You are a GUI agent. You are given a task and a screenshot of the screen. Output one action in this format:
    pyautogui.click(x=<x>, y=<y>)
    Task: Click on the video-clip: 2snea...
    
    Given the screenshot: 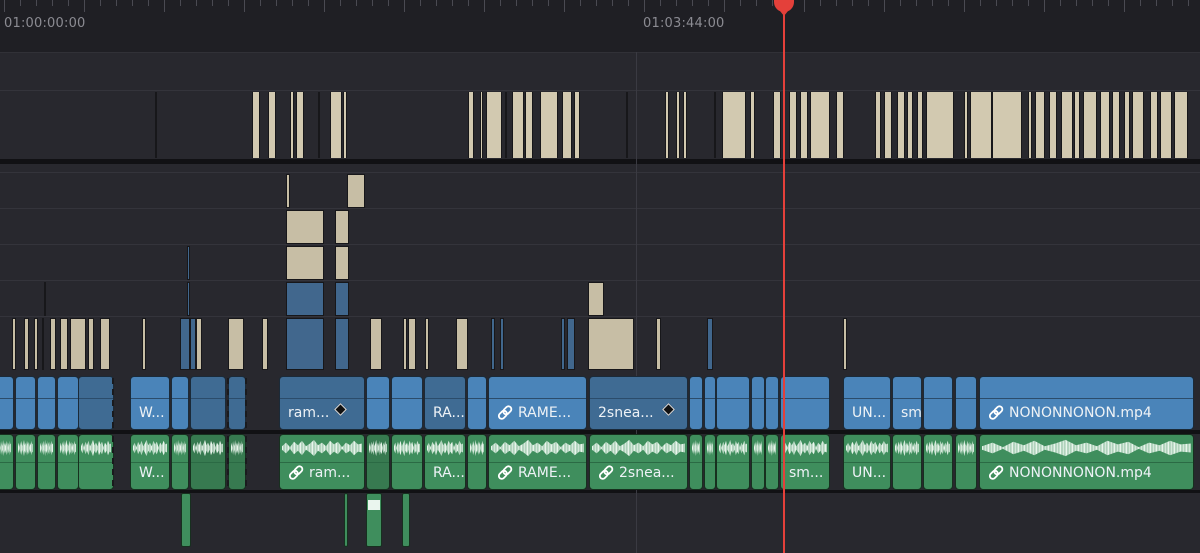 What is the action you would take?
    pyautogui.click(x=638, y=403)
    